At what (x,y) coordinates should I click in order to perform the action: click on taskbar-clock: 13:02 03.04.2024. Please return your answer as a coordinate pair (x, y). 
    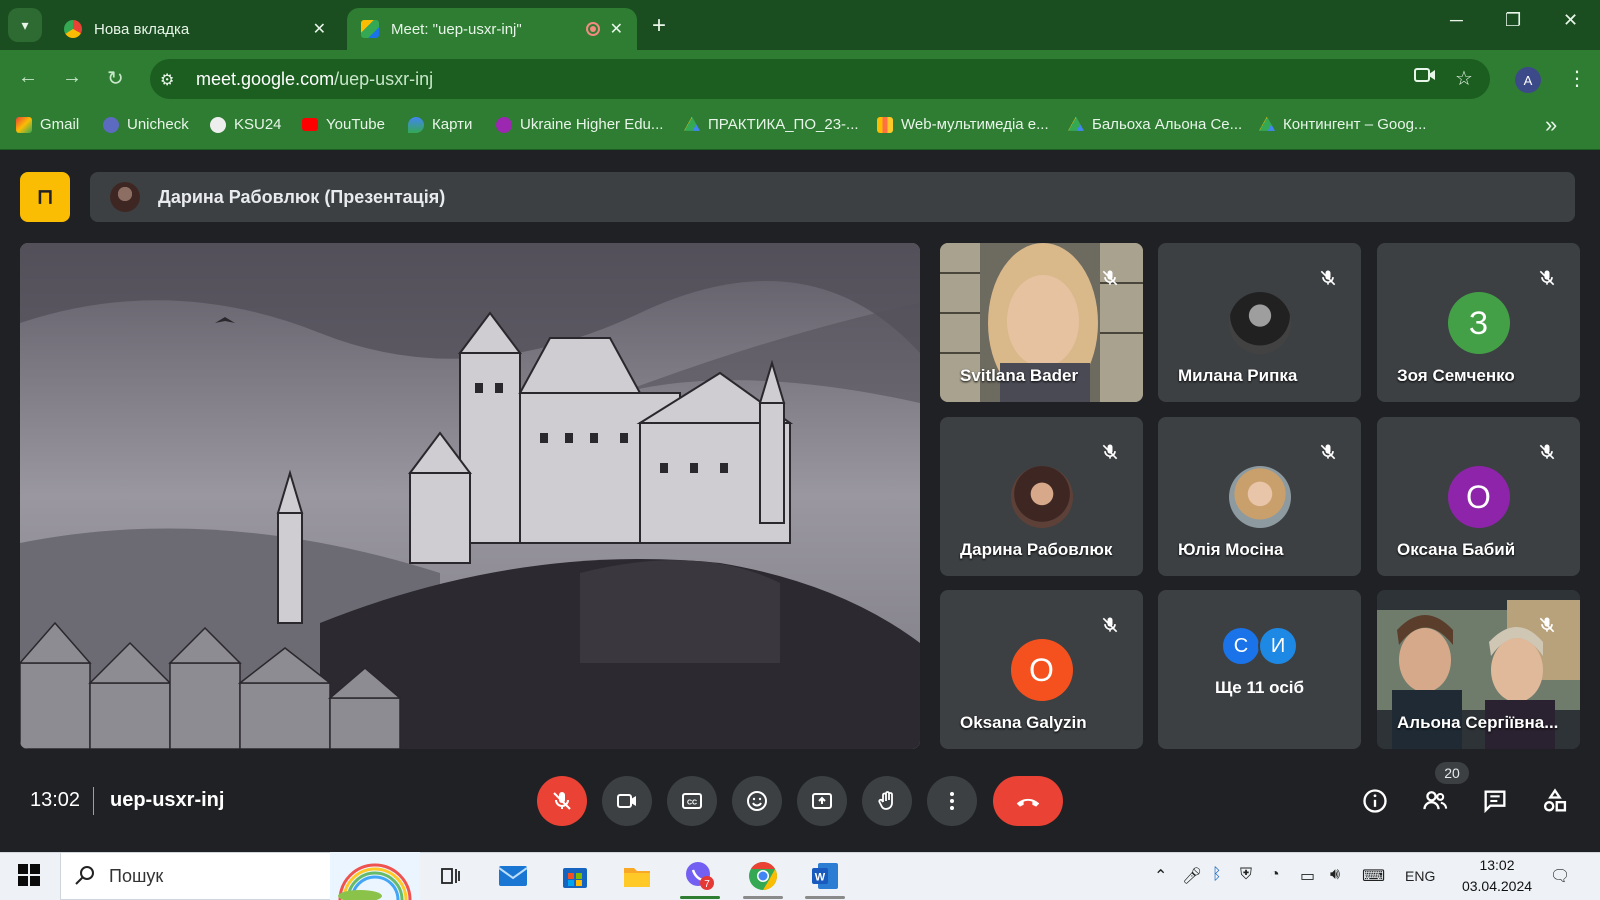
    Looking at the image, I should click on (1497, 876).